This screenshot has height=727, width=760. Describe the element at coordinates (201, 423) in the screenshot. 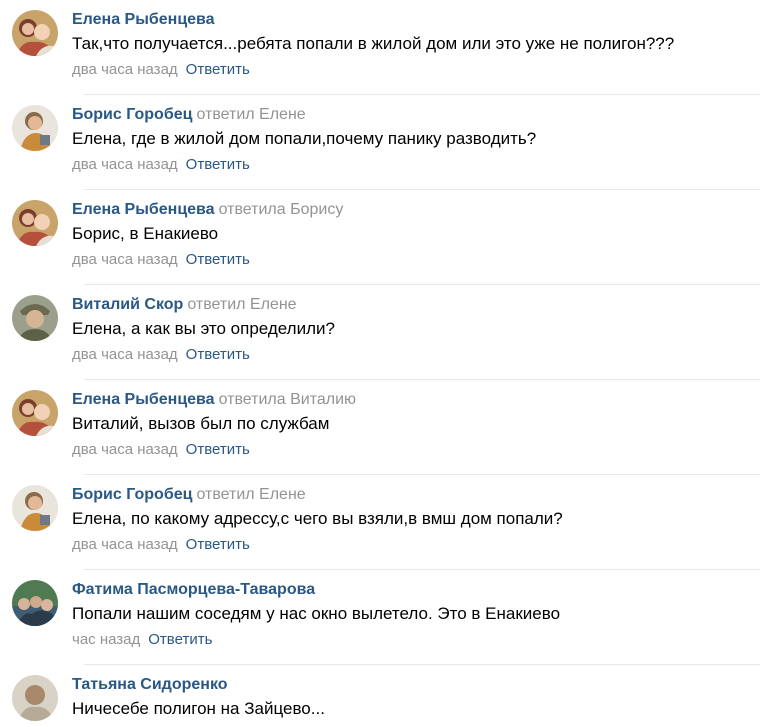

I see `comment-text: Виталий, вызов был по службам` at that location.